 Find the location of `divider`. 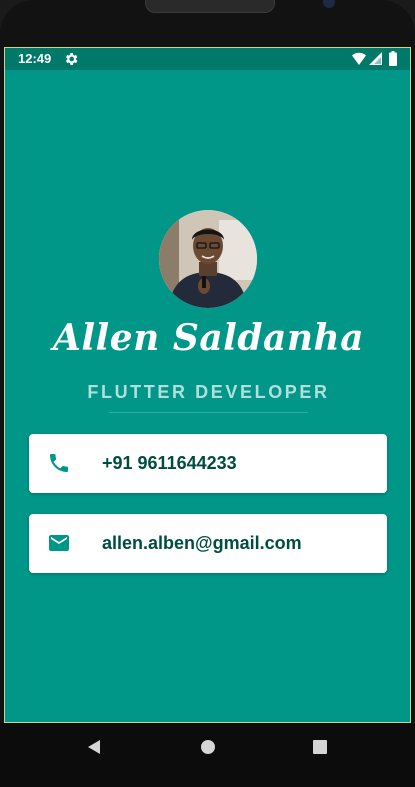

divider is located at coordinates (208, 412).